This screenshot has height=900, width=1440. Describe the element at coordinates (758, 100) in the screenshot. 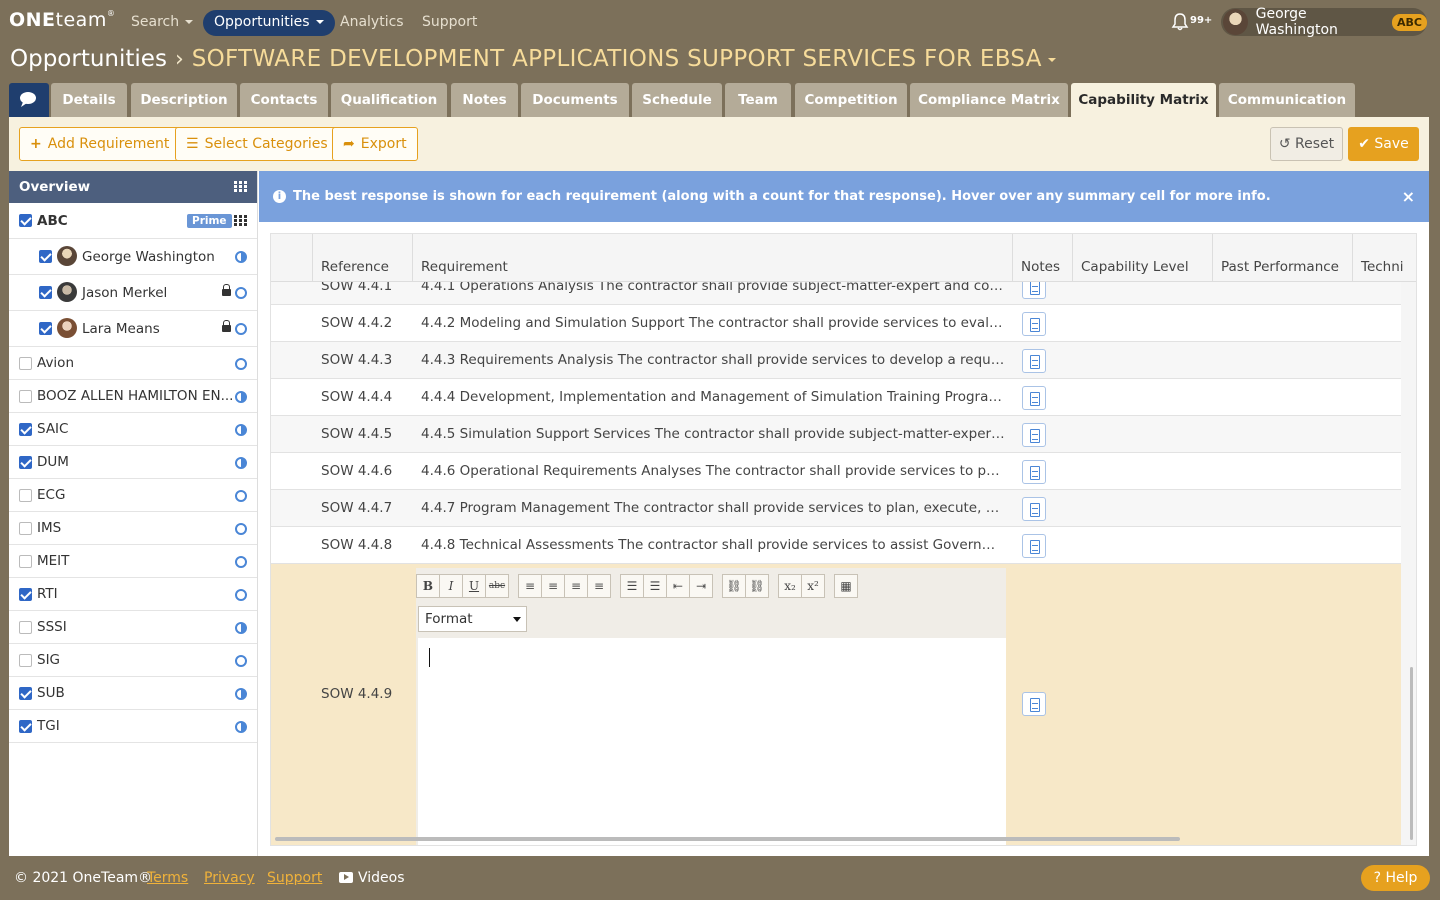

I see `tab-team: Team` at that location.